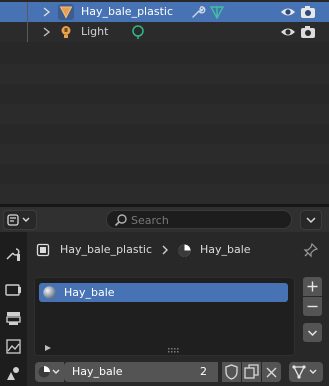 The width and height of the screenshot is (329, 386). Describe the element at coordinates (225, 249) in the screenshot. I see `breadcrumb-material: Hay_bale` at that location.